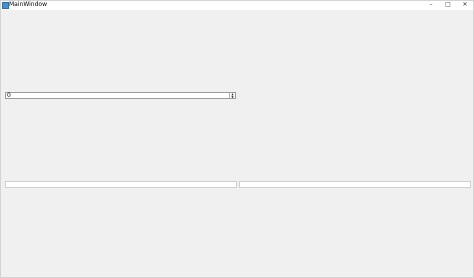 This screenshot has width=474, height=278. What do you see at coordinates (9, 96) in the screenshot?
I see `spin-box-value: 0` at bounding box center [9, 96].